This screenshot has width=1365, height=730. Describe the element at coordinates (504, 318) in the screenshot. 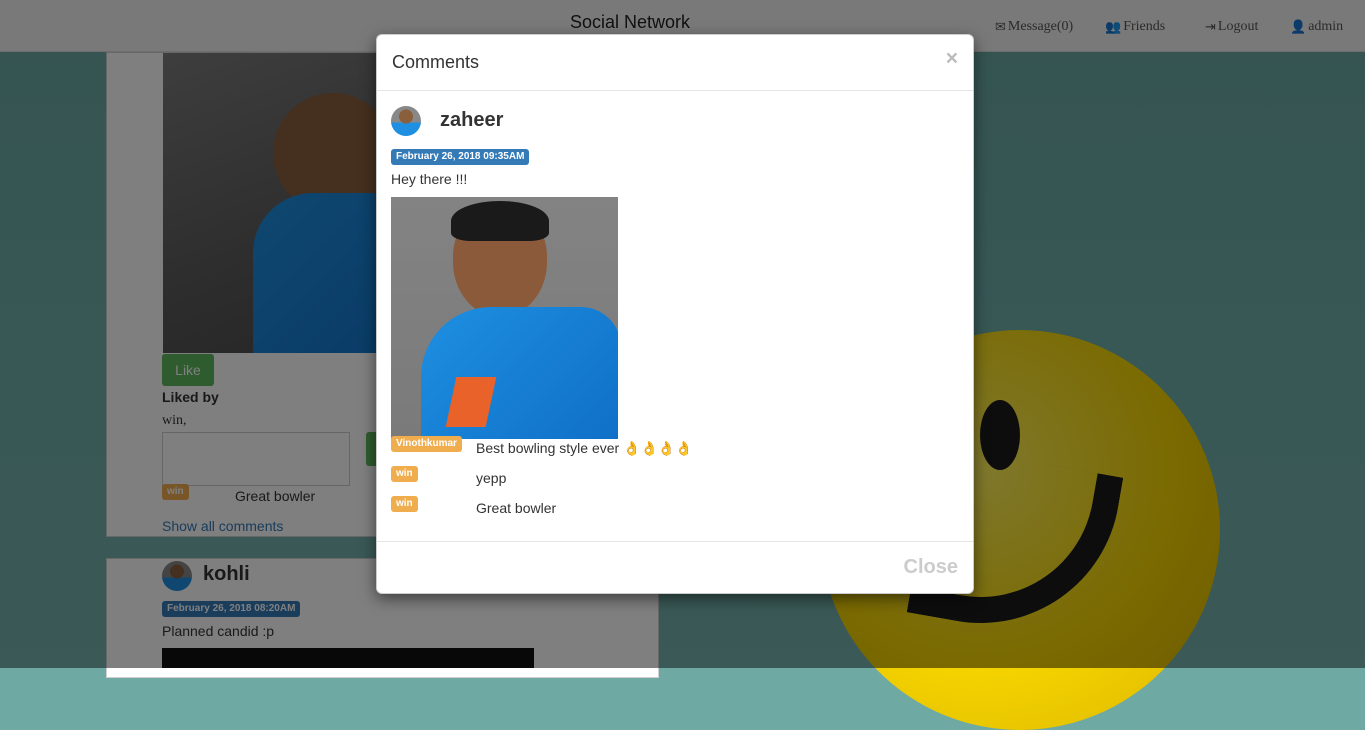

I see `post-image` at that location.